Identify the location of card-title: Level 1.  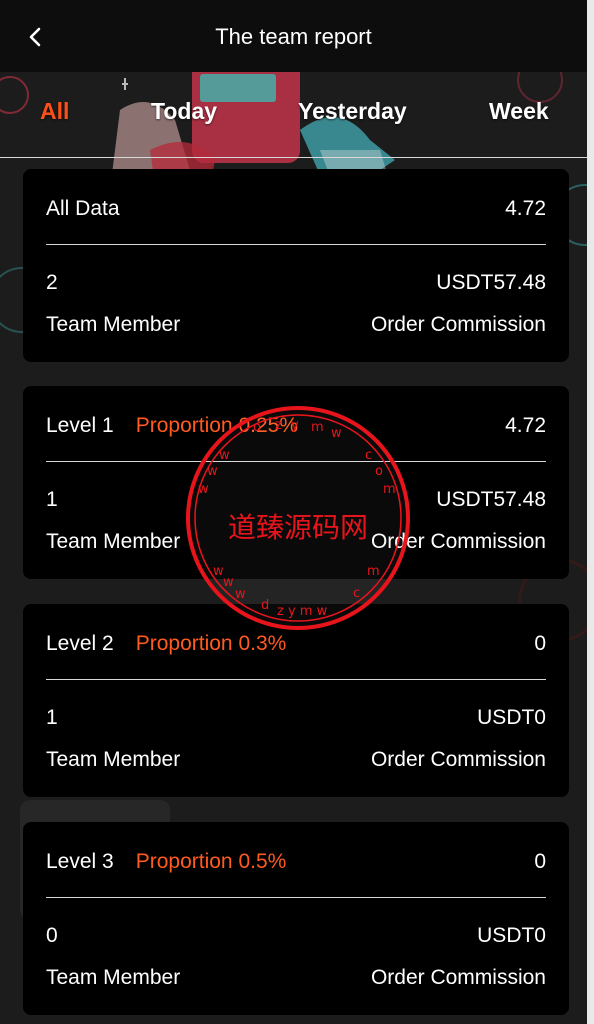
(80, 425).